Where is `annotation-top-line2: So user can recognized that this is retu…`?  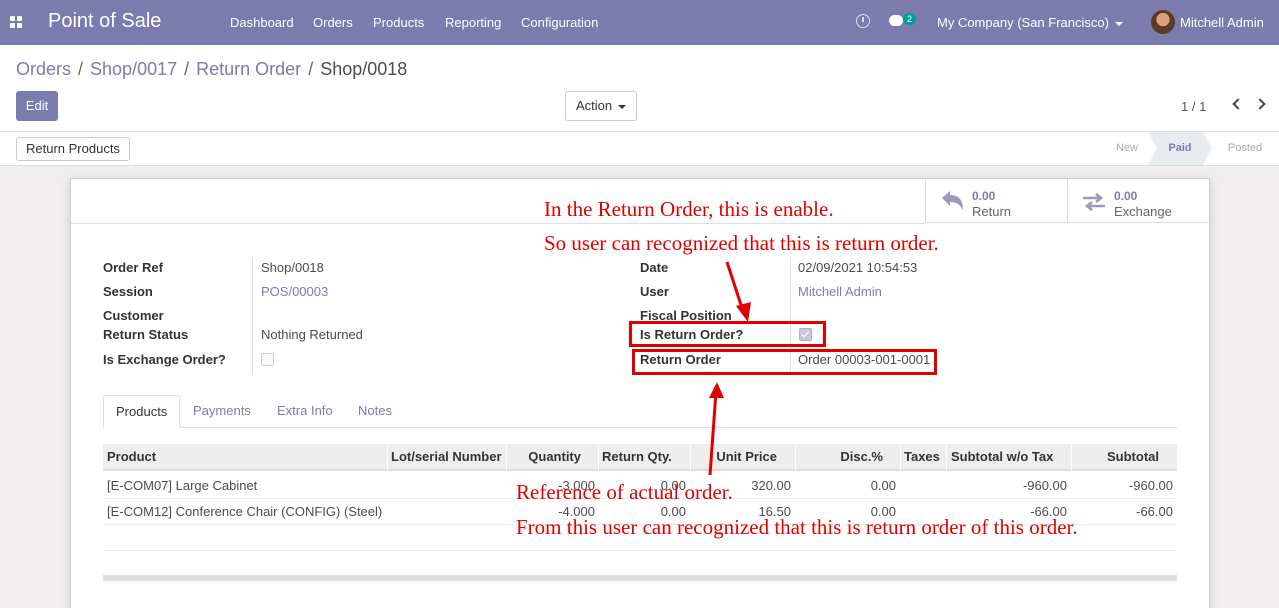 annotation-top-line2: So user can recognized that this is retu… is located at coordinates (741, 243).